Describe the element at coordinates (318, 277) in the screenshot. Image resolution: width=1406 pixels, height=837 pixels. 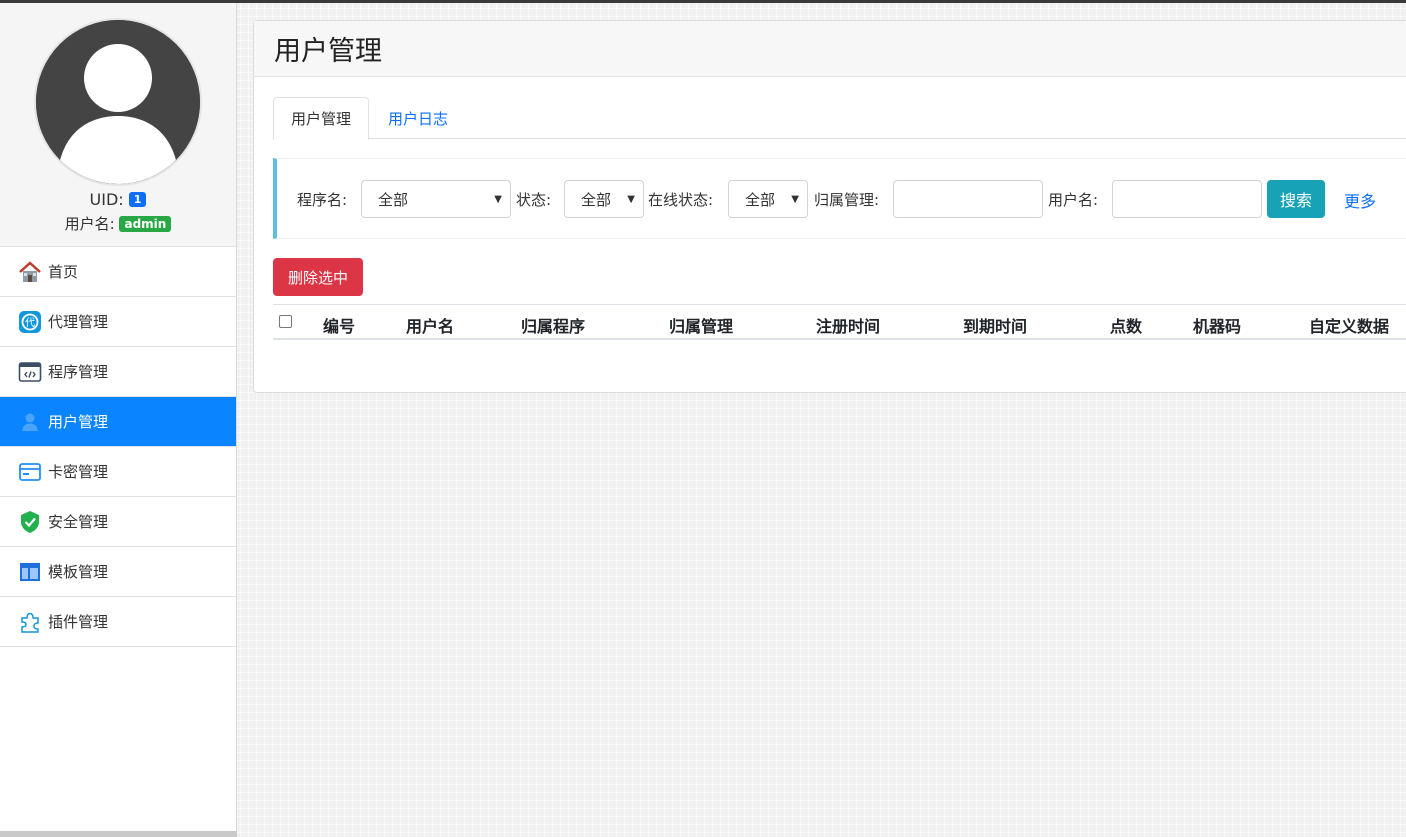
I see `delete-selected-button: 删除选中` at that location.